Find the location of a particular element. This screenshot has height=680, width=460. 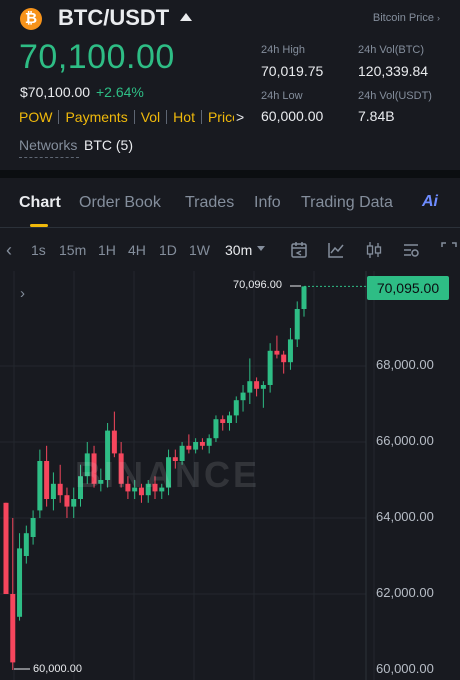

timeframe-15m: 15m is located at coordinates (72, 250).